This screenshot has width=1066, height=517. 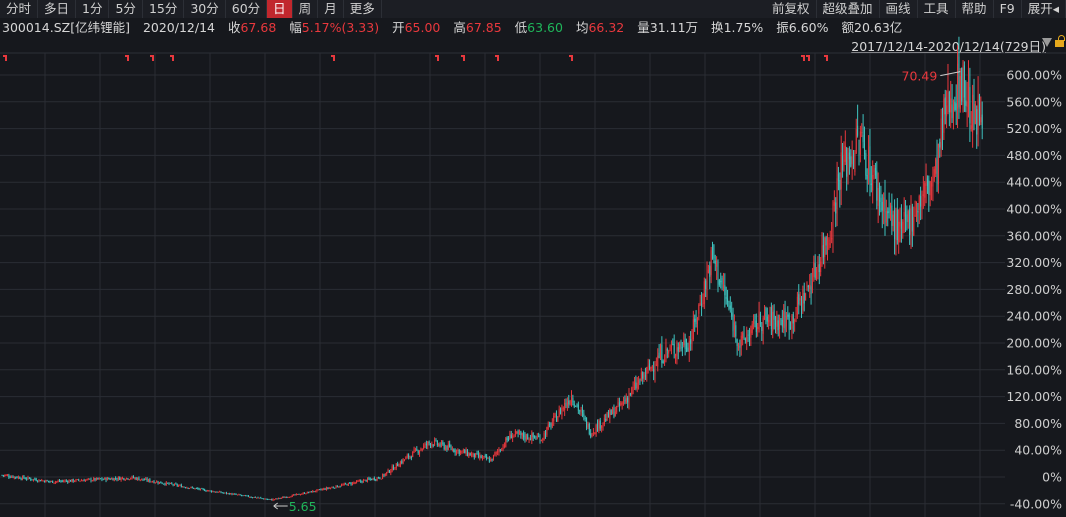 I want to click on y-tick-label: 80.00%, so click(x=1038, y=423).